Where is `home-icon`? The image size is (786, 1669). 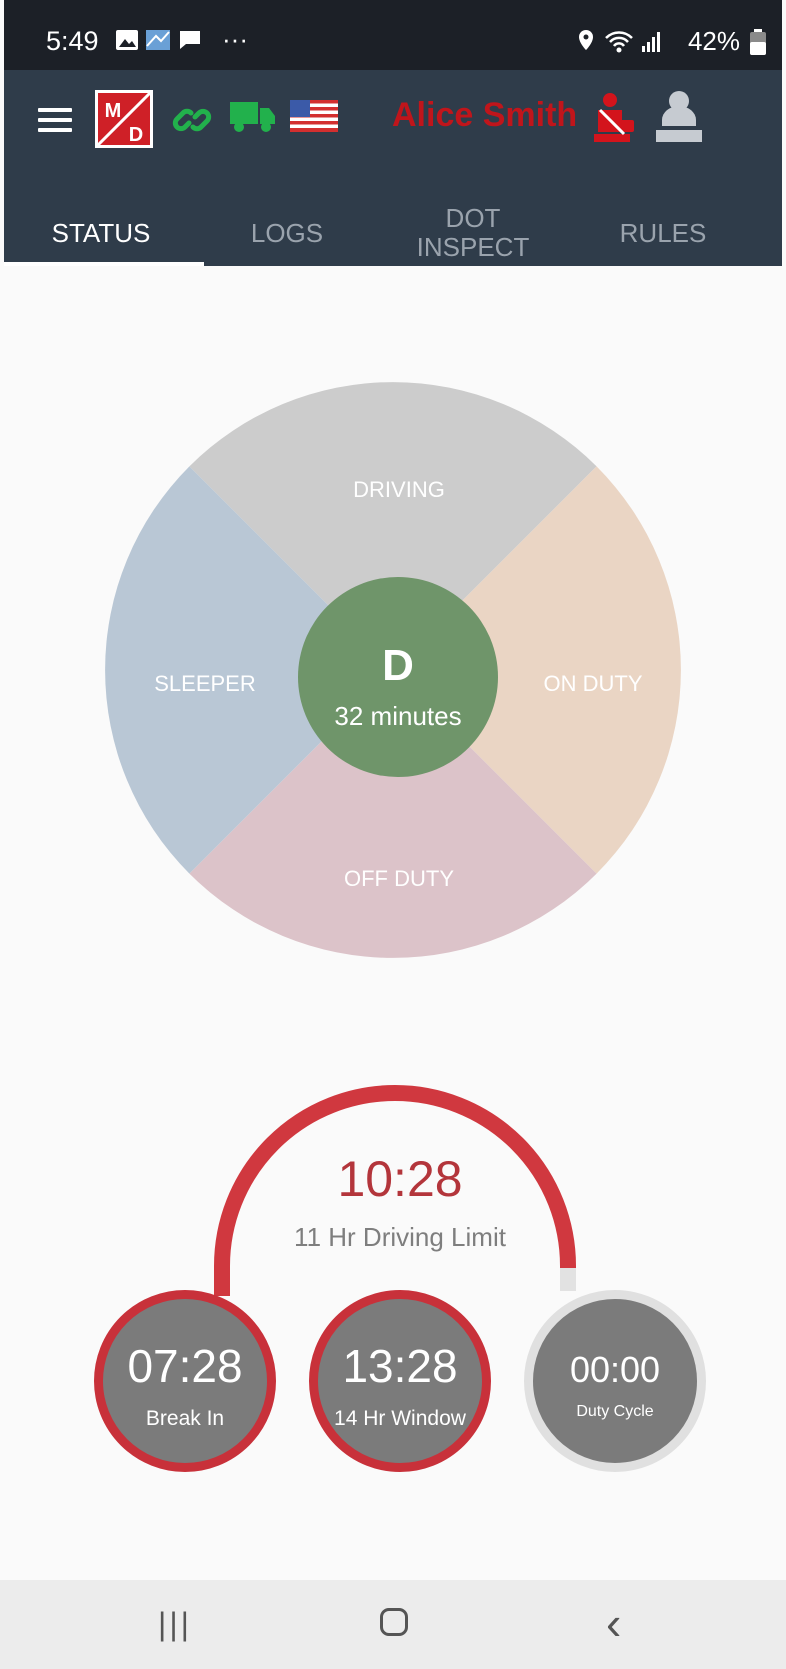 home-icon is located at coordinates (394, 1622).